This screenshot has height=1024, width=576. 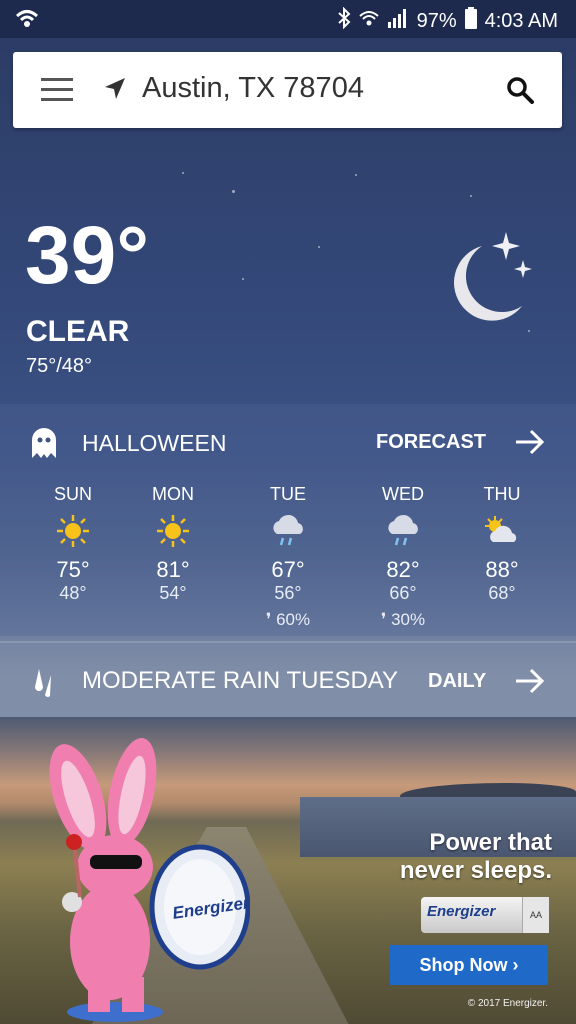 What do you see at coordinates (535, 915) in the screenshot?
I see `battery-size: AA` at bounding box center [535, 915].